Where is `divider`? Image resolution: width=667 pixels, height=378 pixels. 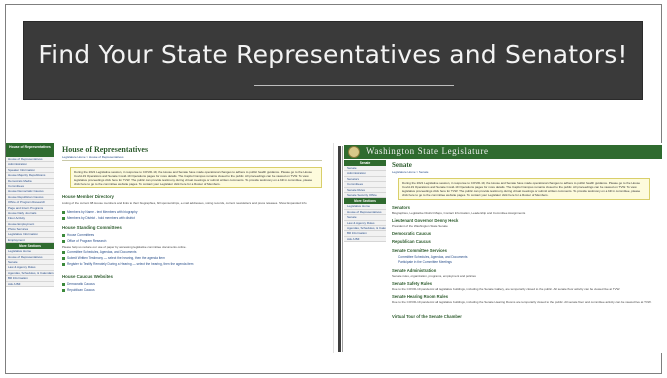 divider is located at coordinates (192, 160).